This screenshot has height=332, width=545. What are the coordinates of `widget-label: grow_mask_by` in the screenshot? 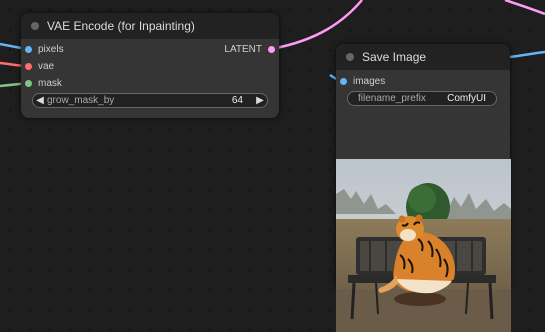 It's located at (81, 100).